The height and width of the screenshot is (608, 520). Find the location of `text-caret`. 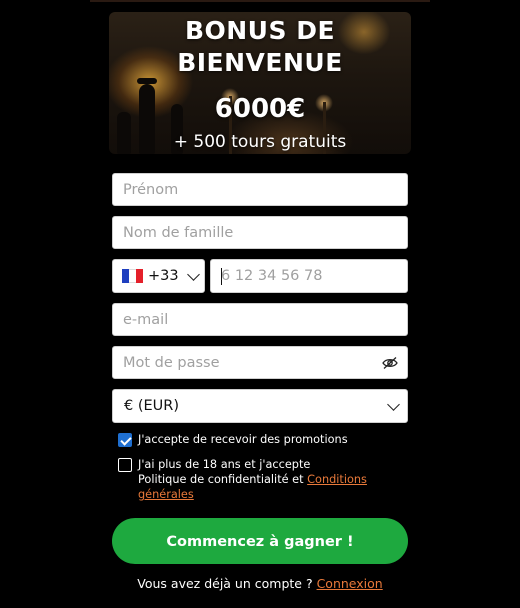

text-caret is located at coordinates (221, 276).